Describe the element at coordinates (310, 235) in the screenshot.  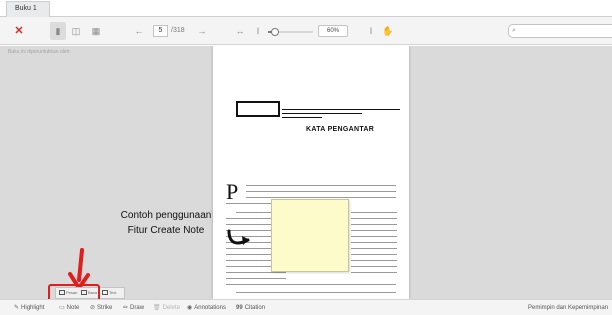
I see `sticky-note` at that location.